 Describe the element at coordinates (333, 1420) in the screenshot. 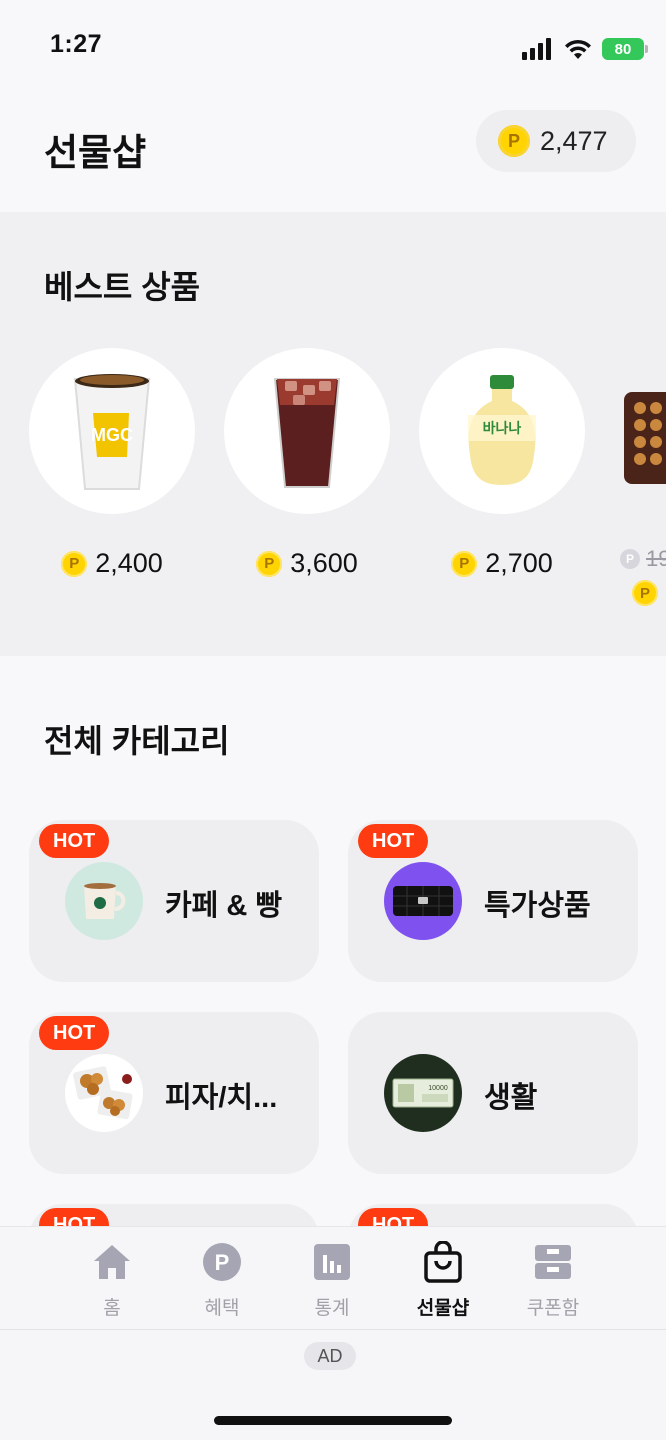

I see `home-indicator` at that location.